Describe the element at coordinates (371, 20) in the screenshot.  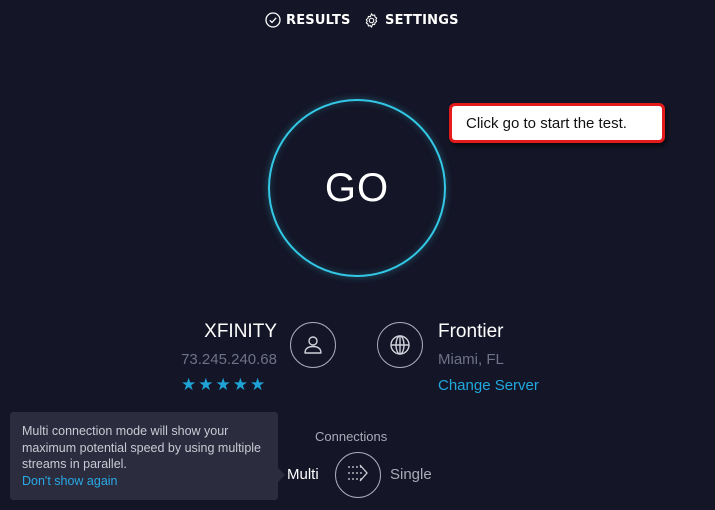
I see `gear-icon` at that location.